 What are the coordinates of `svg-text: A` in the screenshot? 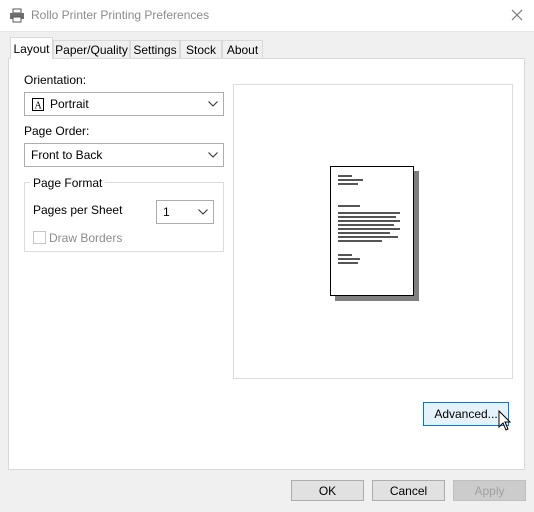 It's located at (39, 105).